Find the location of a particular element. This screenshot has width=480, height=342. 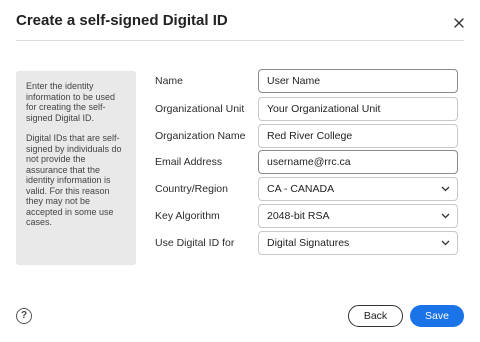

title-divider is located at coordinates (240, 40).